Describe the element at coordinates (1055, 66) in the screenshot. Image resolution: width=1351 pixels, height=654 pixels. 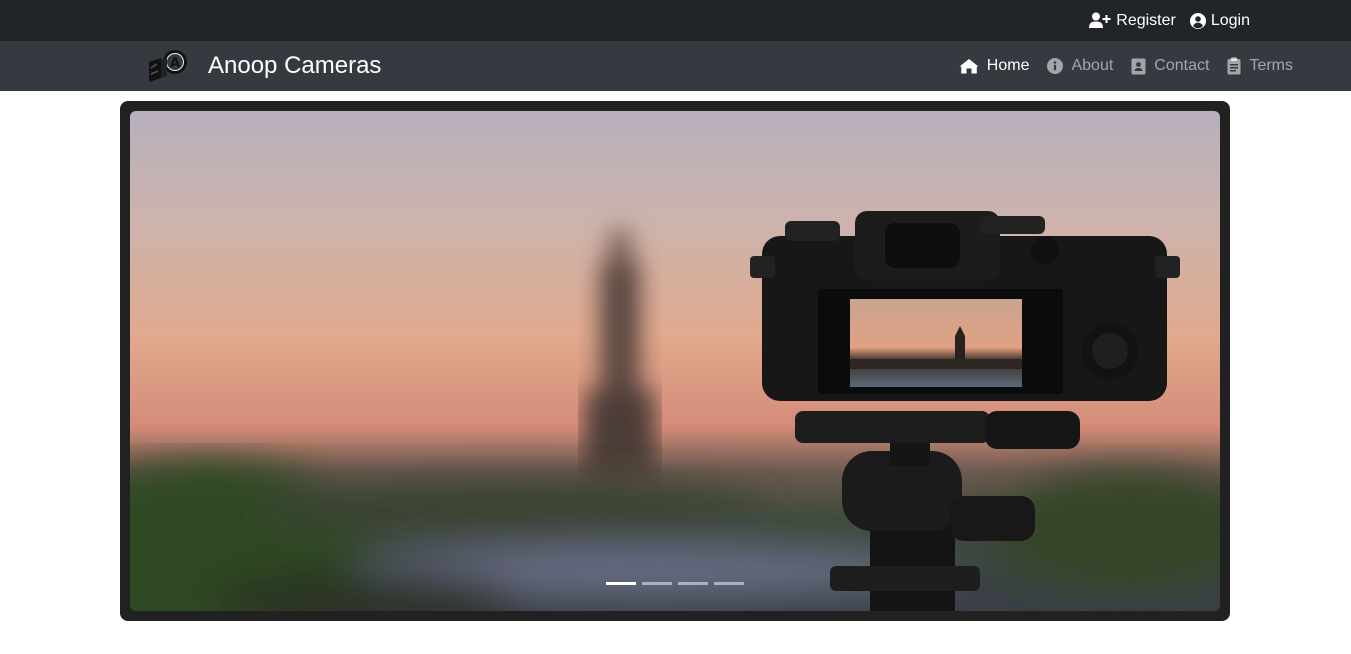
I see `info-icon` at that location.